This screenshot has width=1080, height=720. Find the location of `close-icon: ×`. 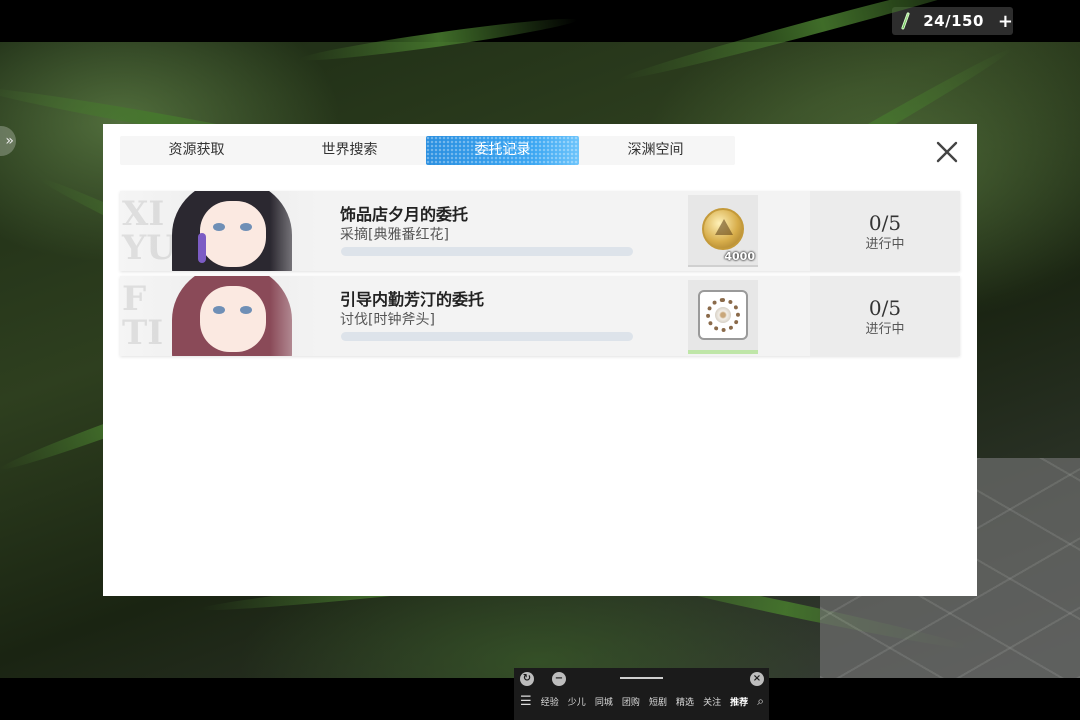

close-icon: × is located at coordinates (757, 678).